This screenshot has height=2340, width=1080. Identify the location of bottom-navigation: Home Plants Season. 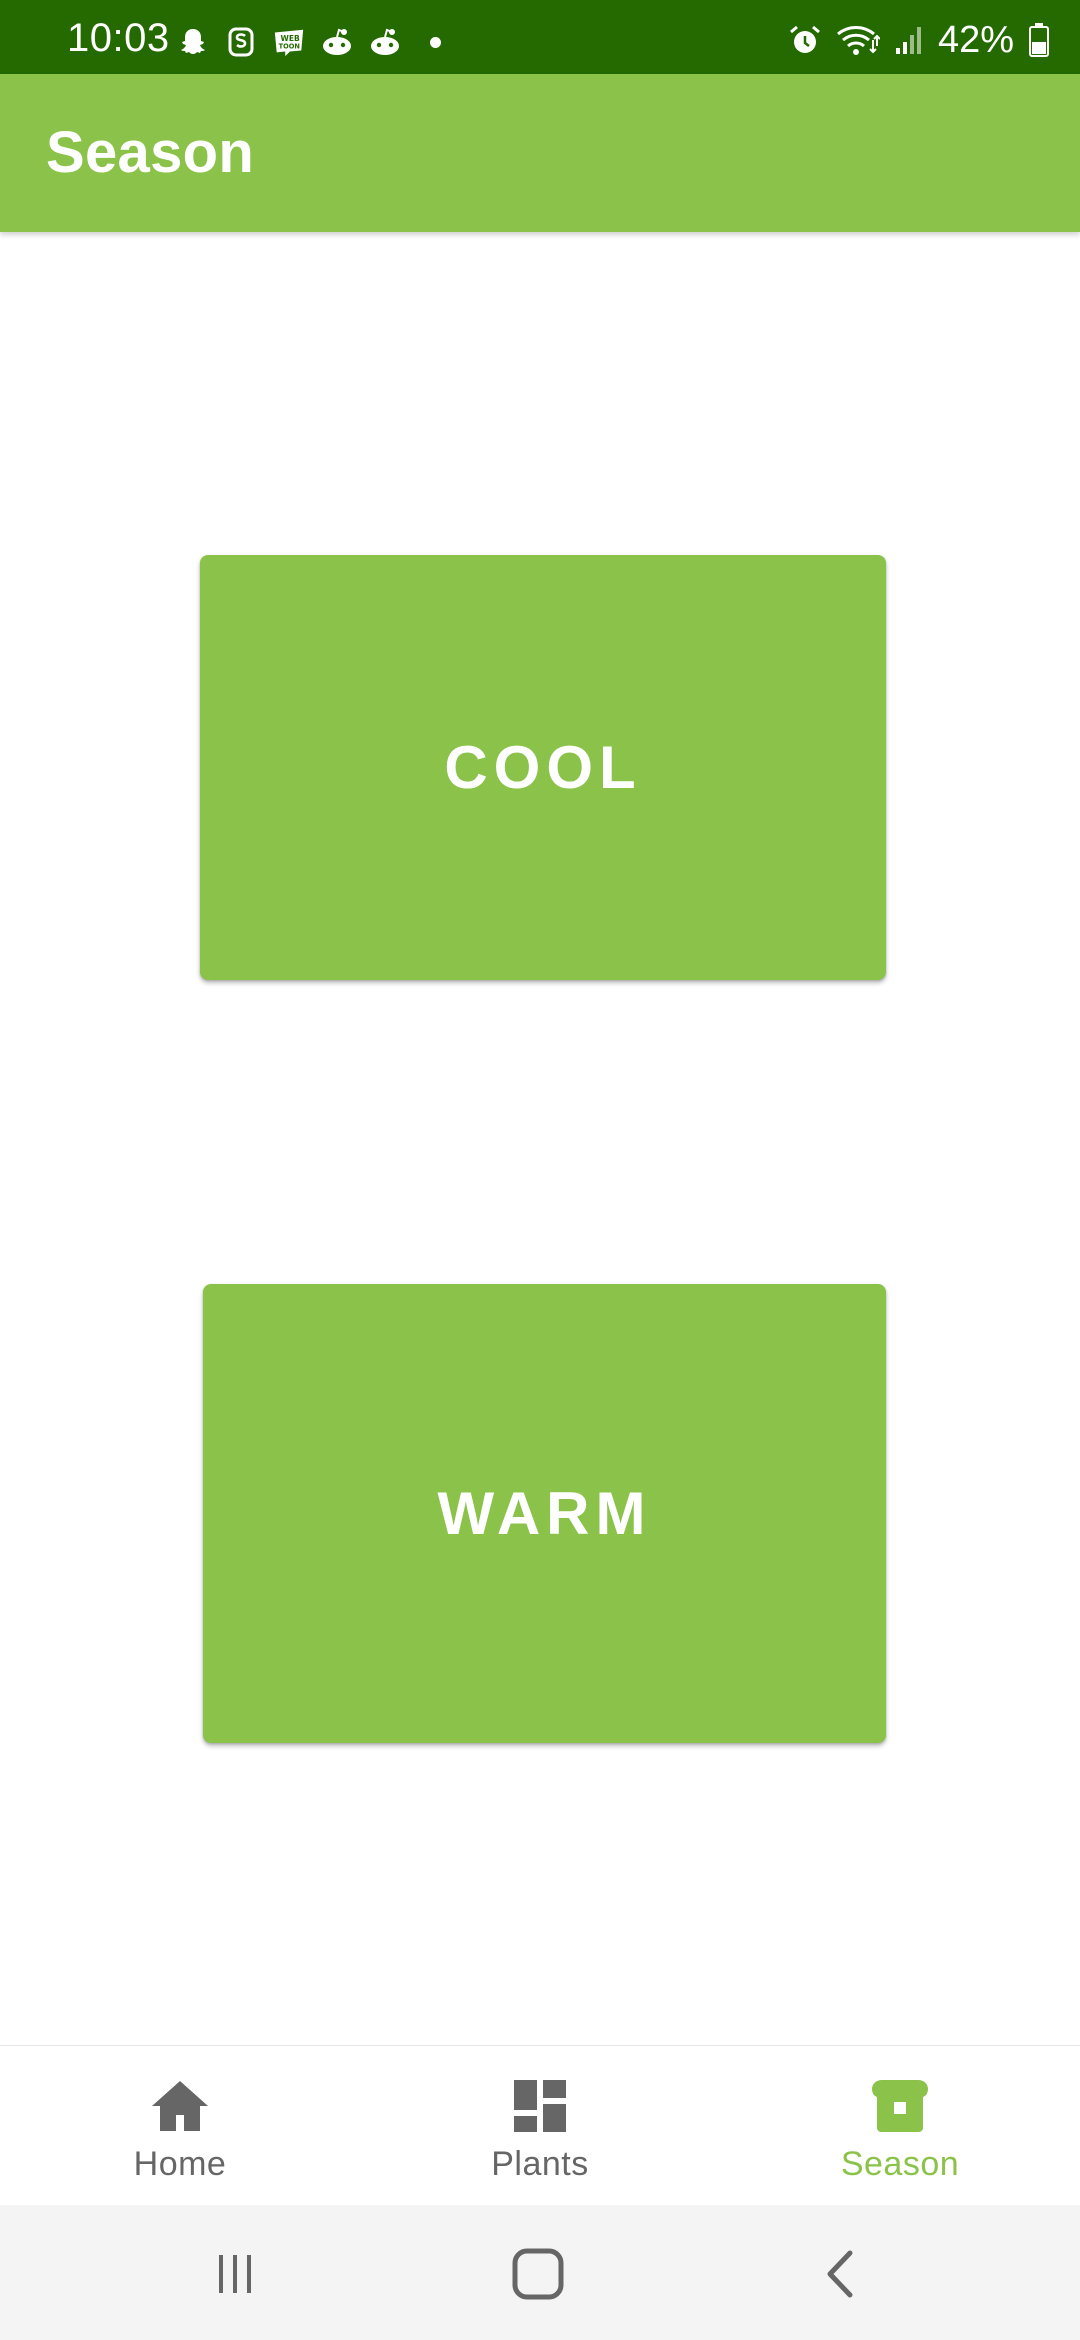
(540, 2125).